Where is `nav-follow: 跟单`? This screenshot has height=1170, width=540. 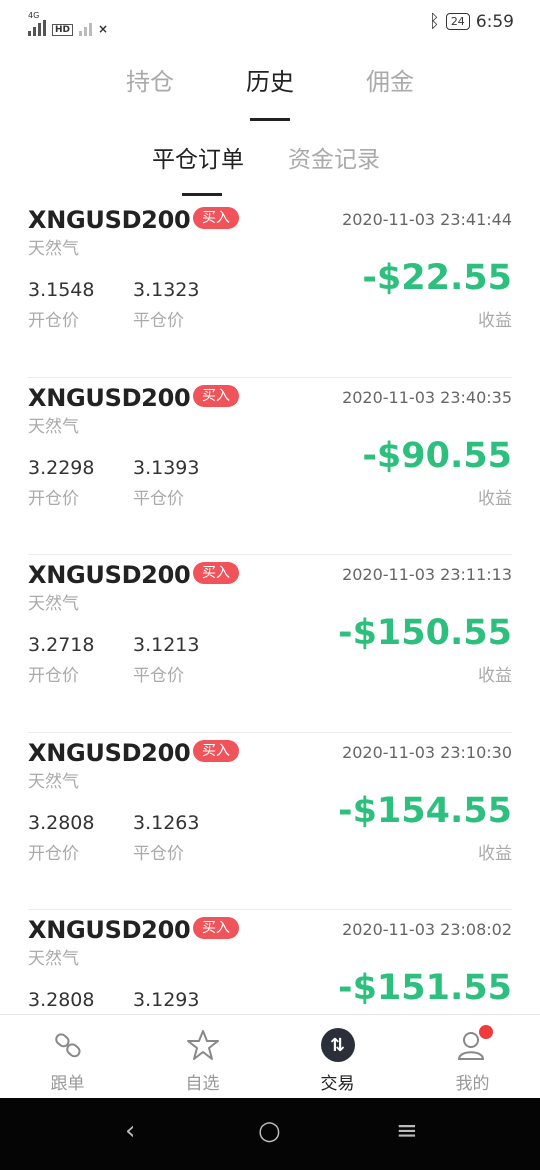
nav-follow: 跟单 is located at coordinates (67, 1056).